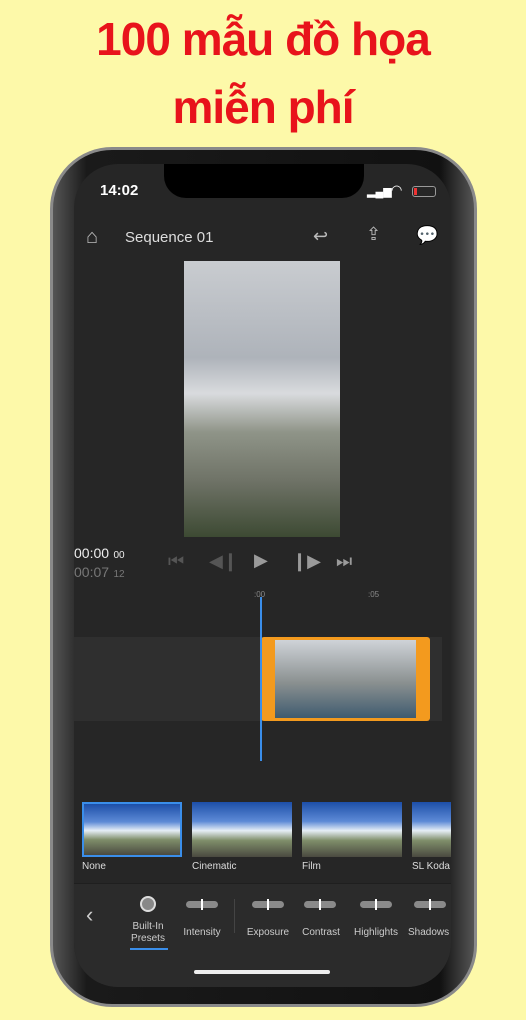 Image resolution: width=526 pixels, height=1020 pixels. Describe the element at coordinates (427, 235) in the screenshot. I see `comment-icon: 💬` at that location.